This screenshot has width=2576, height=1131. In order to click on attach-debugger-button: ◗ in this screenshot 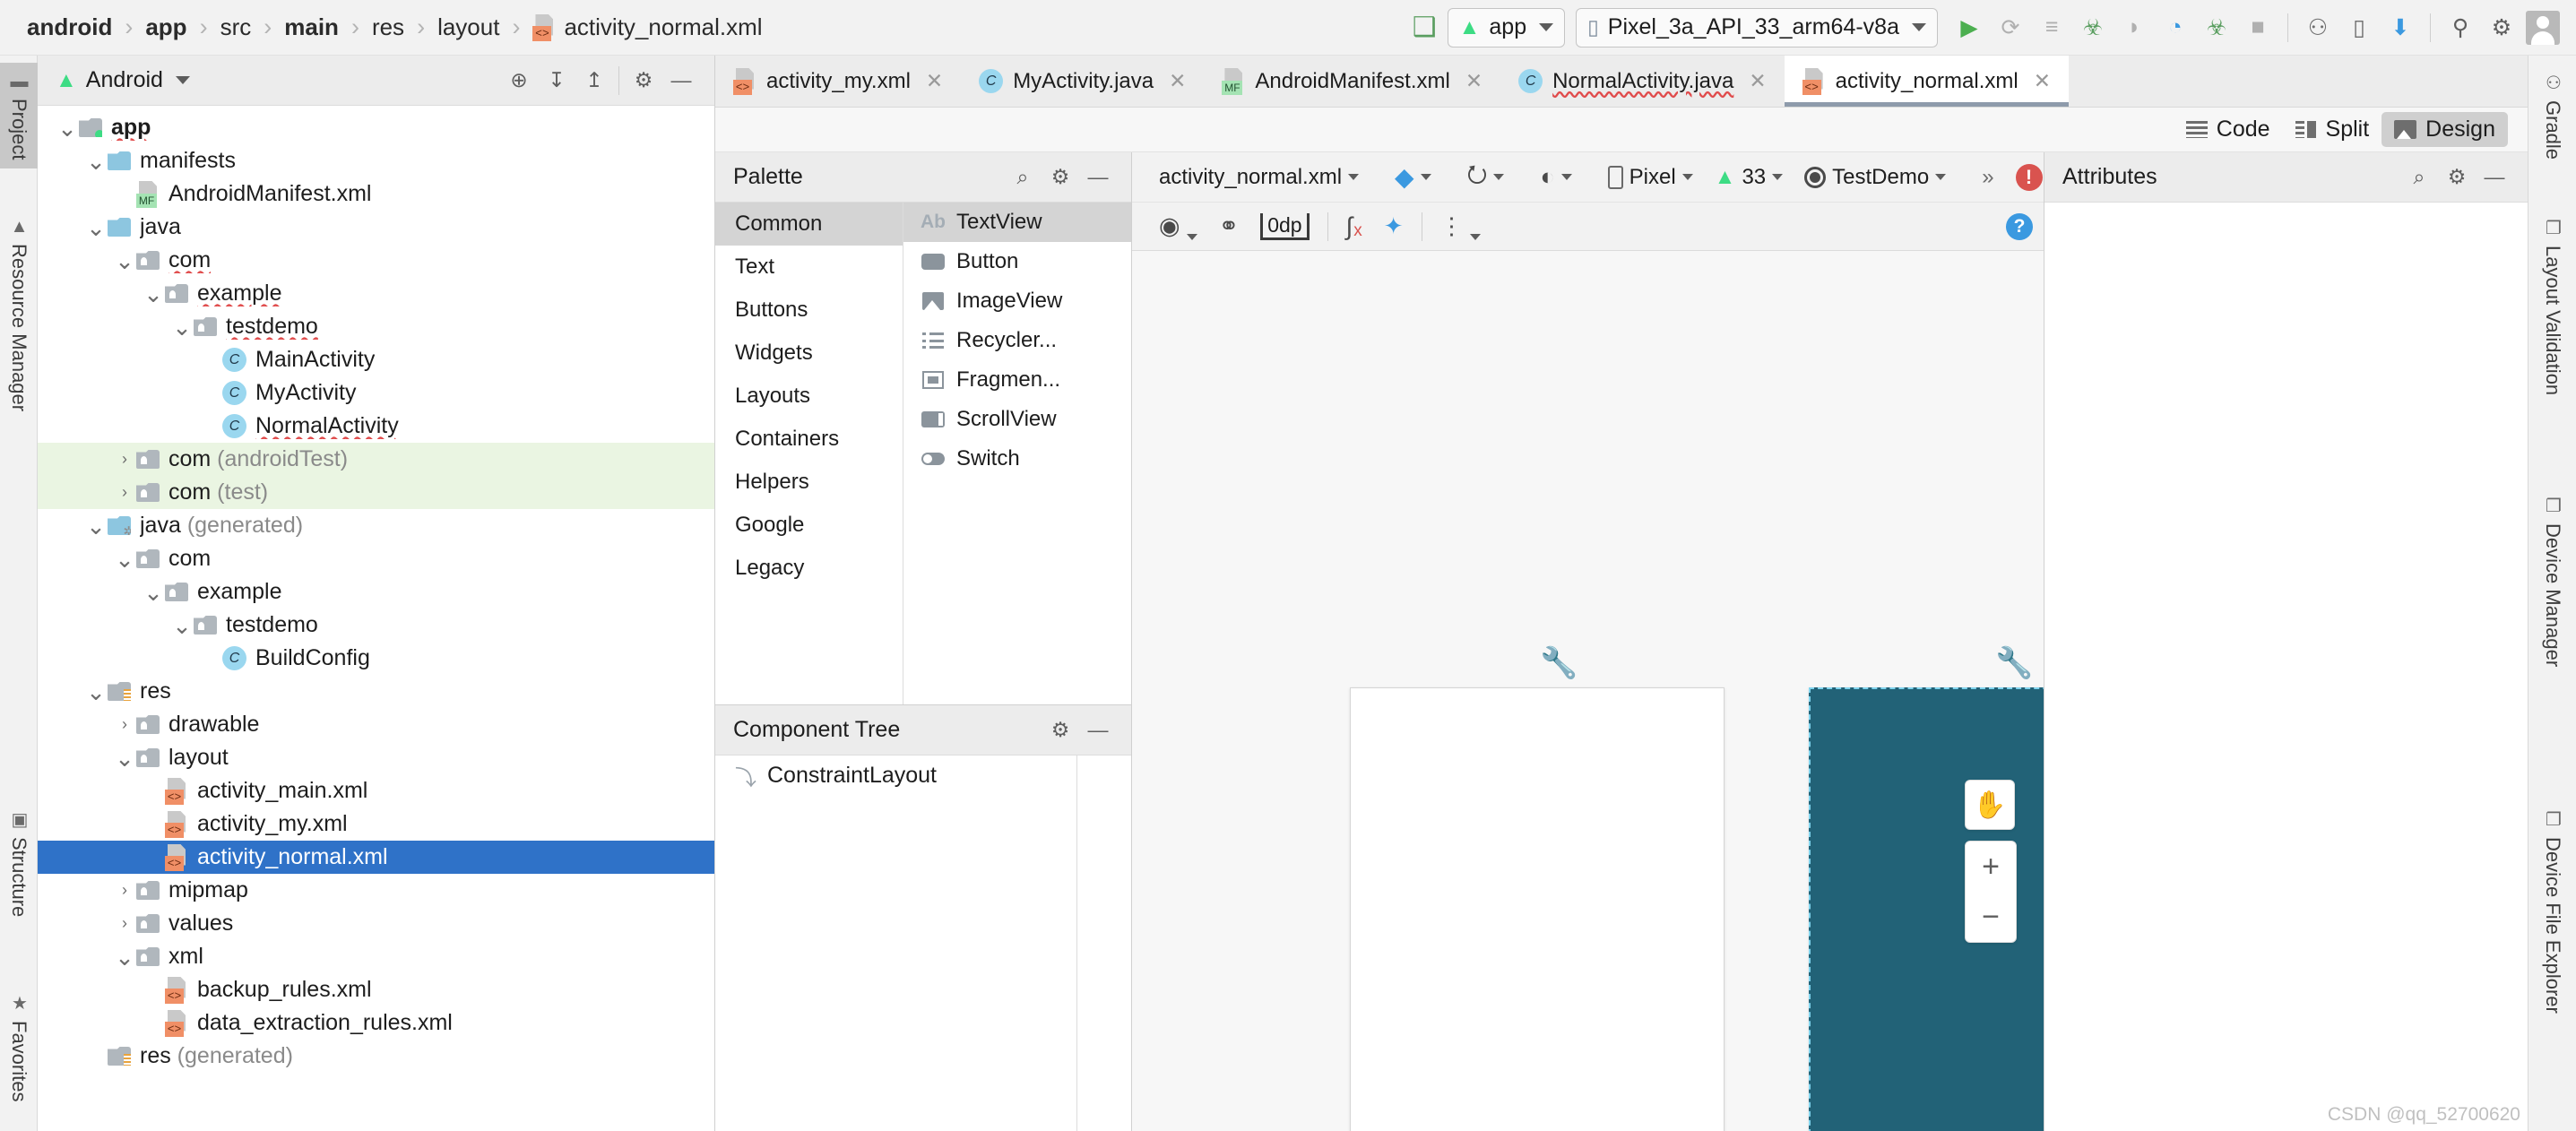, I will do `click(2134, 27)`.